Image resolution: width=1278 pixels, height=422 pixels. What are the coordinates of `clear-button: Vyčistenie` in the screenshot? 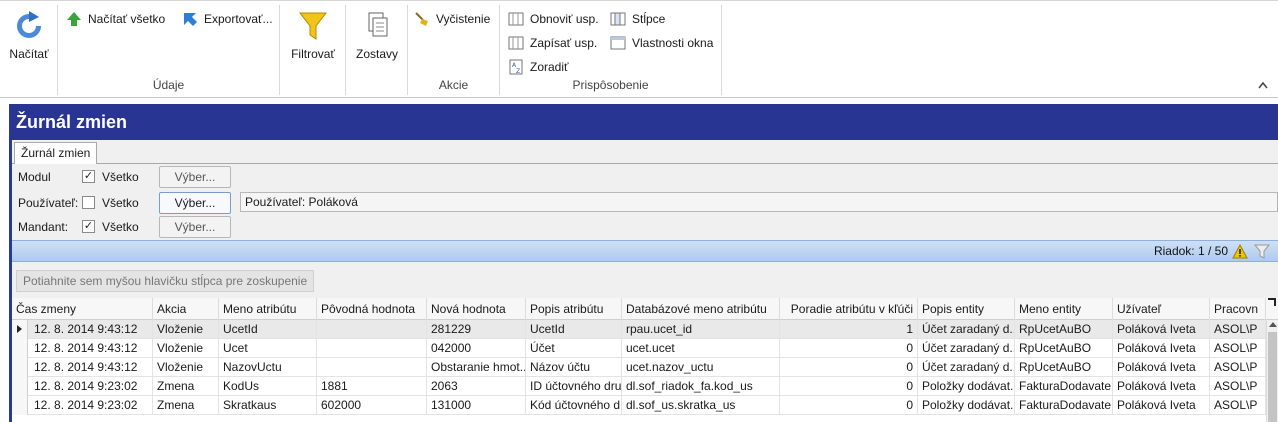 It's located at (452, 19).